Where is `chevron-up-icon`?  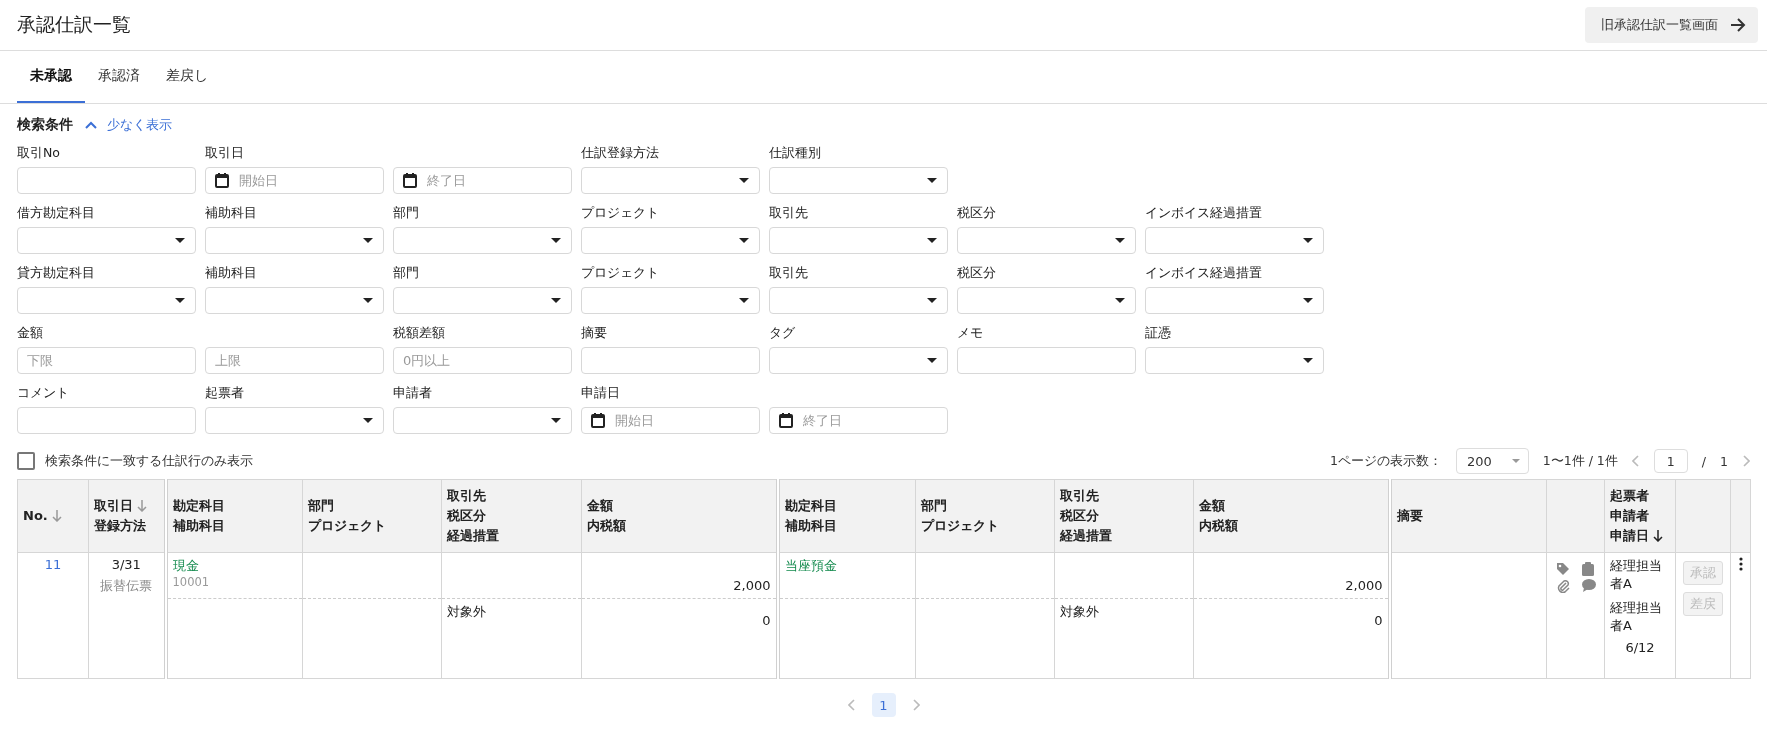
chevron-up-icon is located at coordinates (91, 125).